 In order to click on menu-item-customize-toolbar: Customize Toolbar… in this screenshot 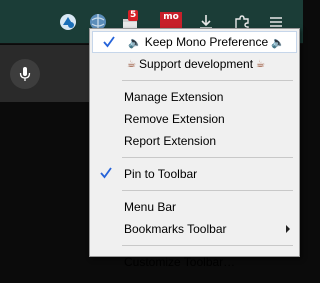, I will do `click(194, 262)`.